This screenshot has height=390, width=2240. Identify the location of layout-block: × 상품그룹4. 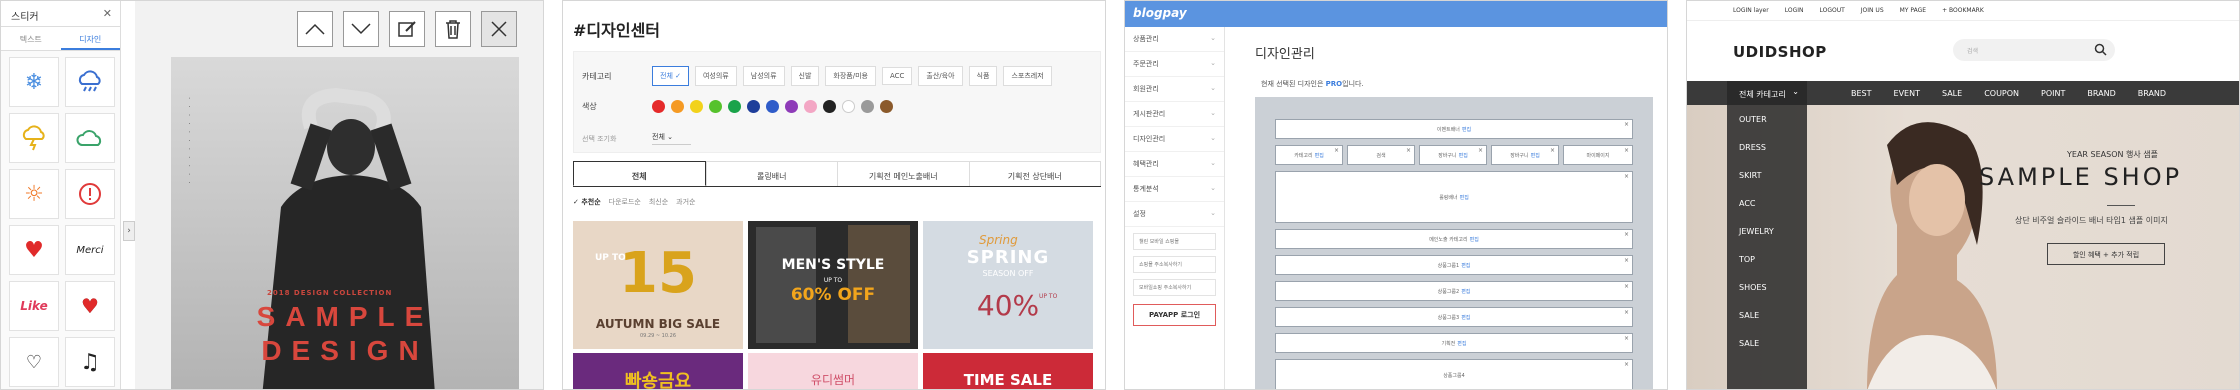
(1454, 374).